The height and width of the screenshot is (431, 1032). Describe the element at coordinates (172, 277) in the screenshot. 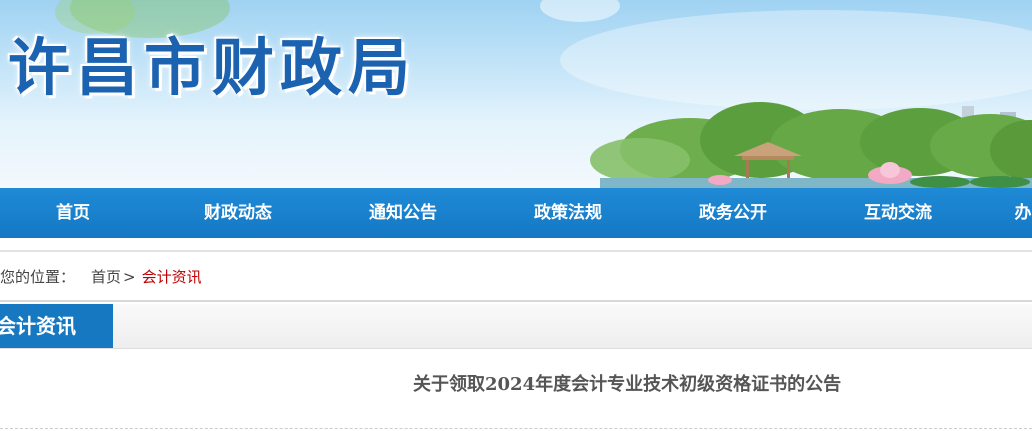

I see `breadcrumb-current: 会计资讯` at that location.